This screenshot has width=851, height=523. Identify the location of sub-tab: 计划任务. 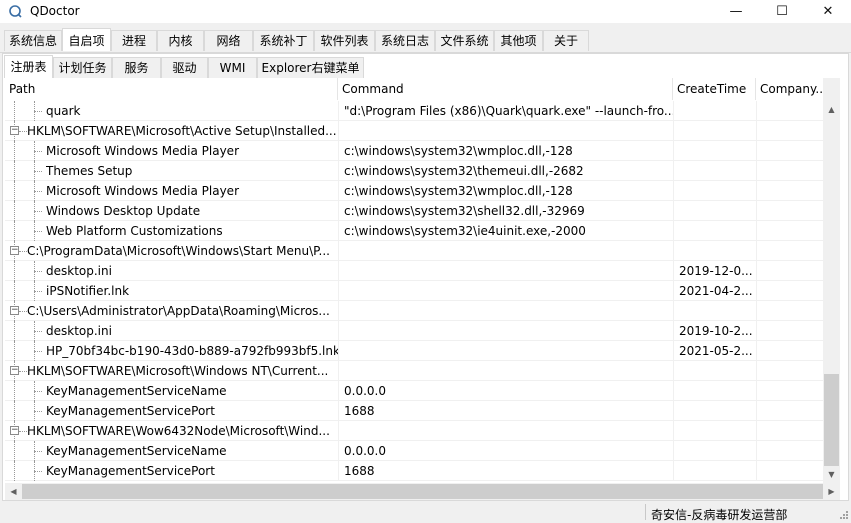
(82, 67).